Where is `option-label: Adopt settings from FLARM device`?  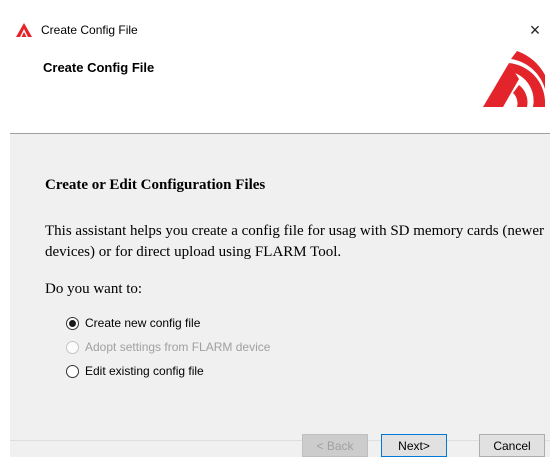
option-label: Adopt settings from FLARM device is located at coordinates (178, 347).